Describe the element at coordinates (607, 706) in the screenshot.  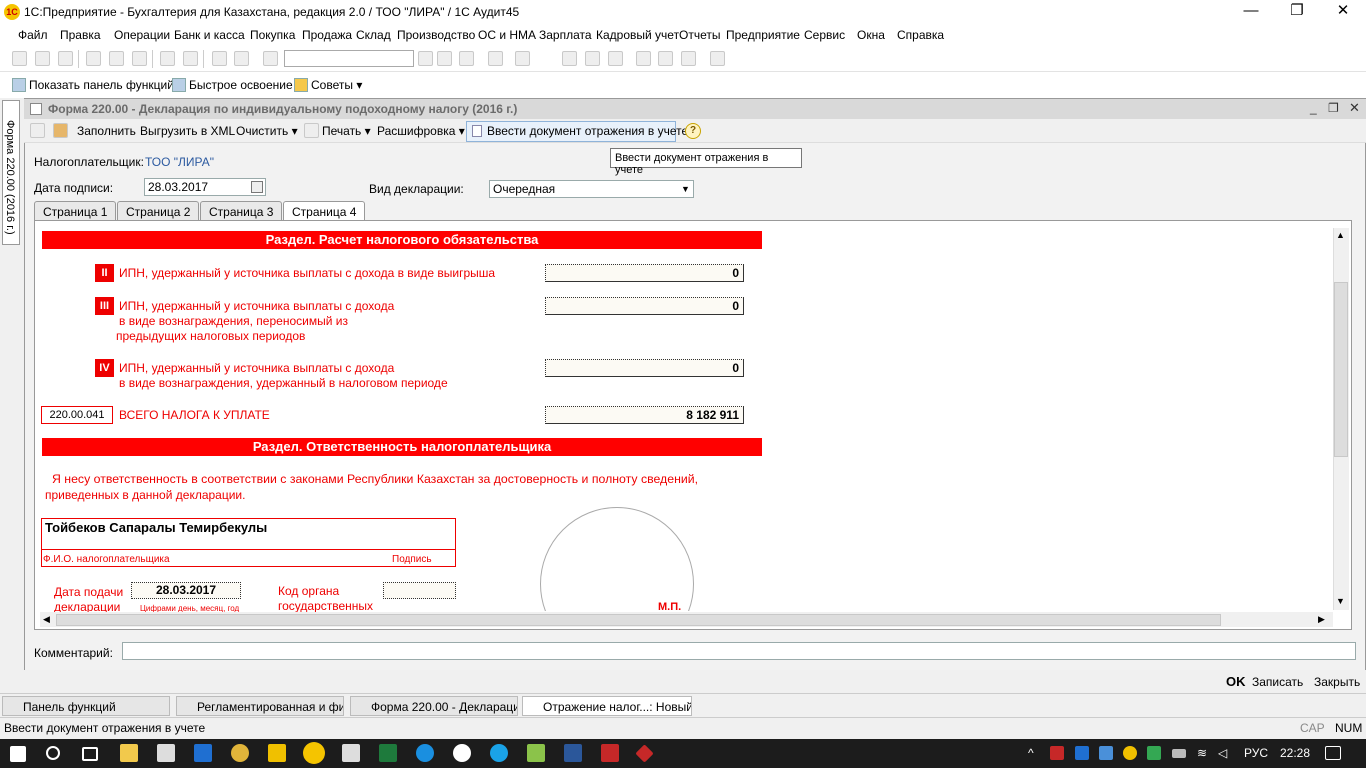
I see `window-item-reflection: Отражение налог...: Новый *` at that location.